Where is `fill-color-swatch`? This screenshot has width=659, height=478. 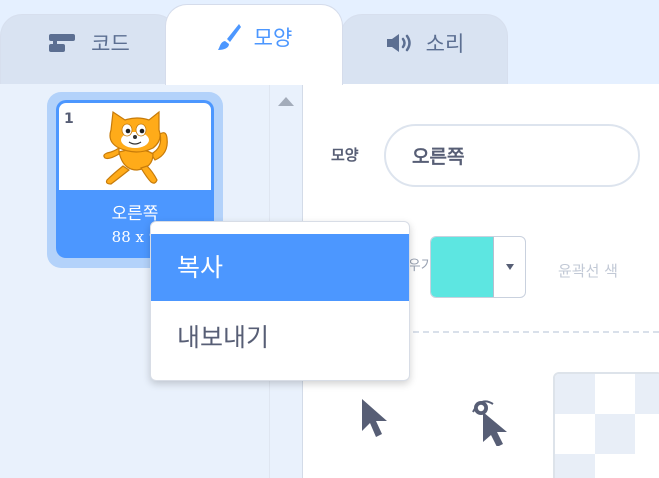 fill-color-swatch is located at coordinates (462, 267).